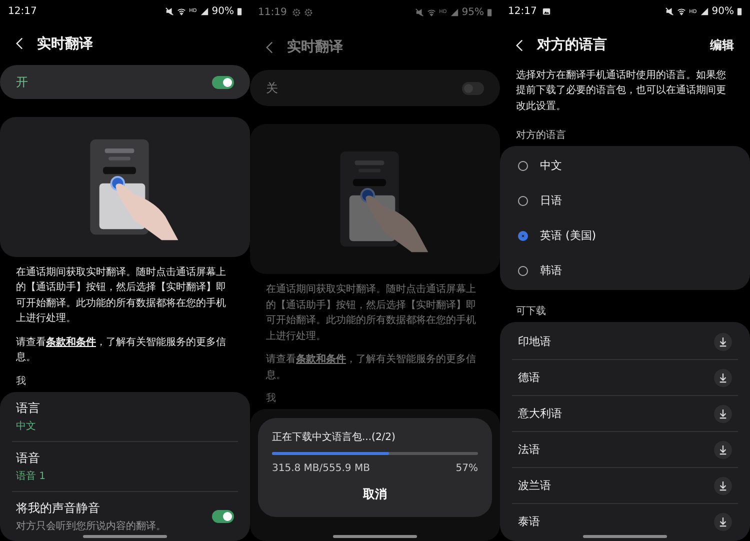 Image resolution: width=750 pixels, height=541 pixels. I want to click on section-label: 可下载, so click(531, 311).